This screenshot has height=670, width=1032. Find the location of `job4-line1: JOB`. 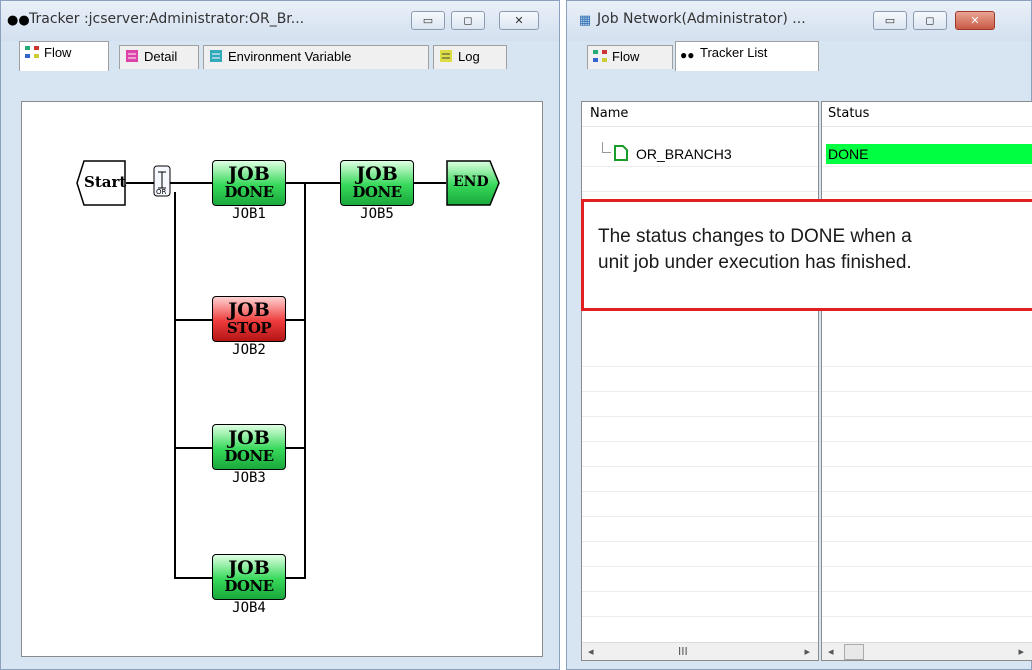

job4-line1: JOB is located at coordinates (249, 568).